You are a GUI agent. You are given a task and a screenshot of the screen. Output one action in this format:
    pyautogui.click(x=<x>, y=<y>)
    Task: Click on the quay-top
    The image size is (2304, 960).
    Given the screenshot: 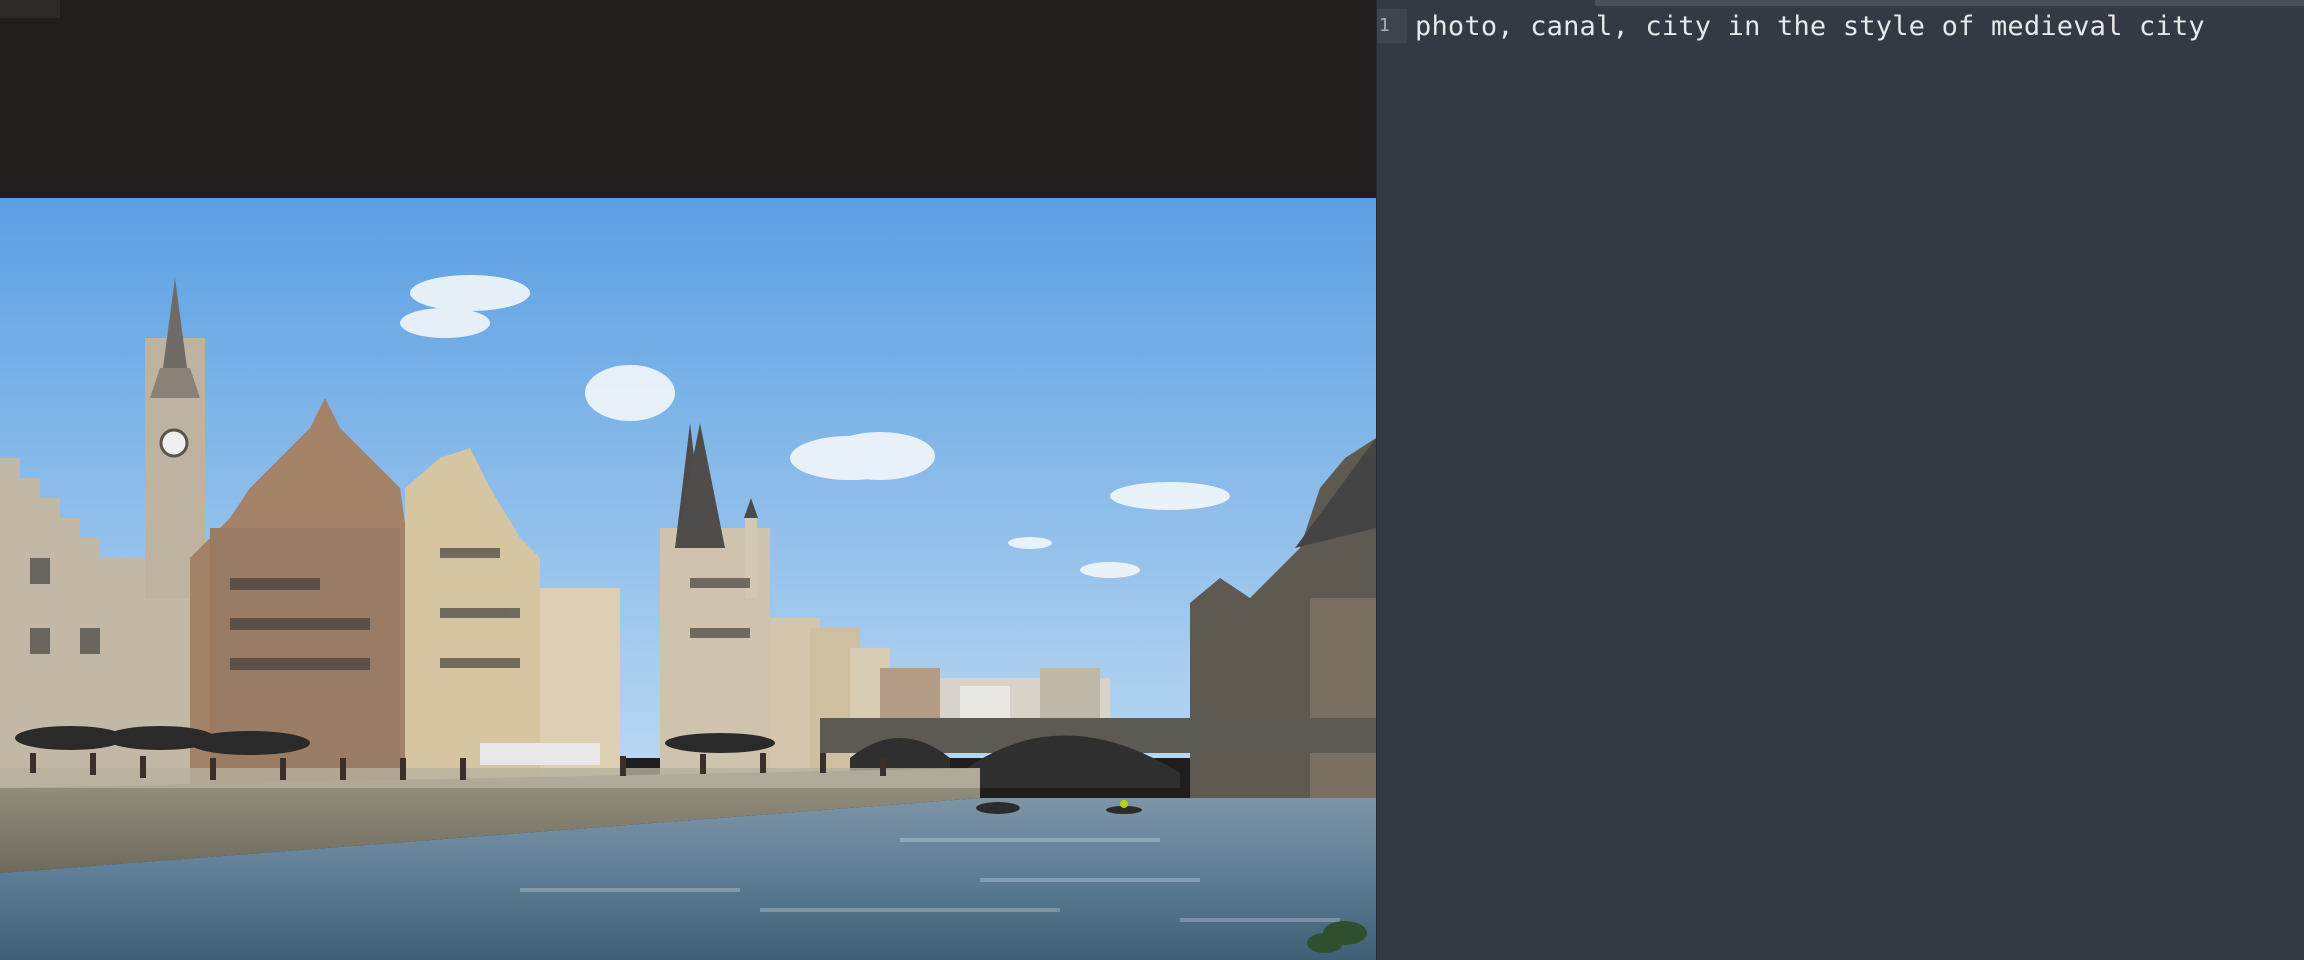 What is the action you would take?
    pyautogui.click(x=490, y=778)
    